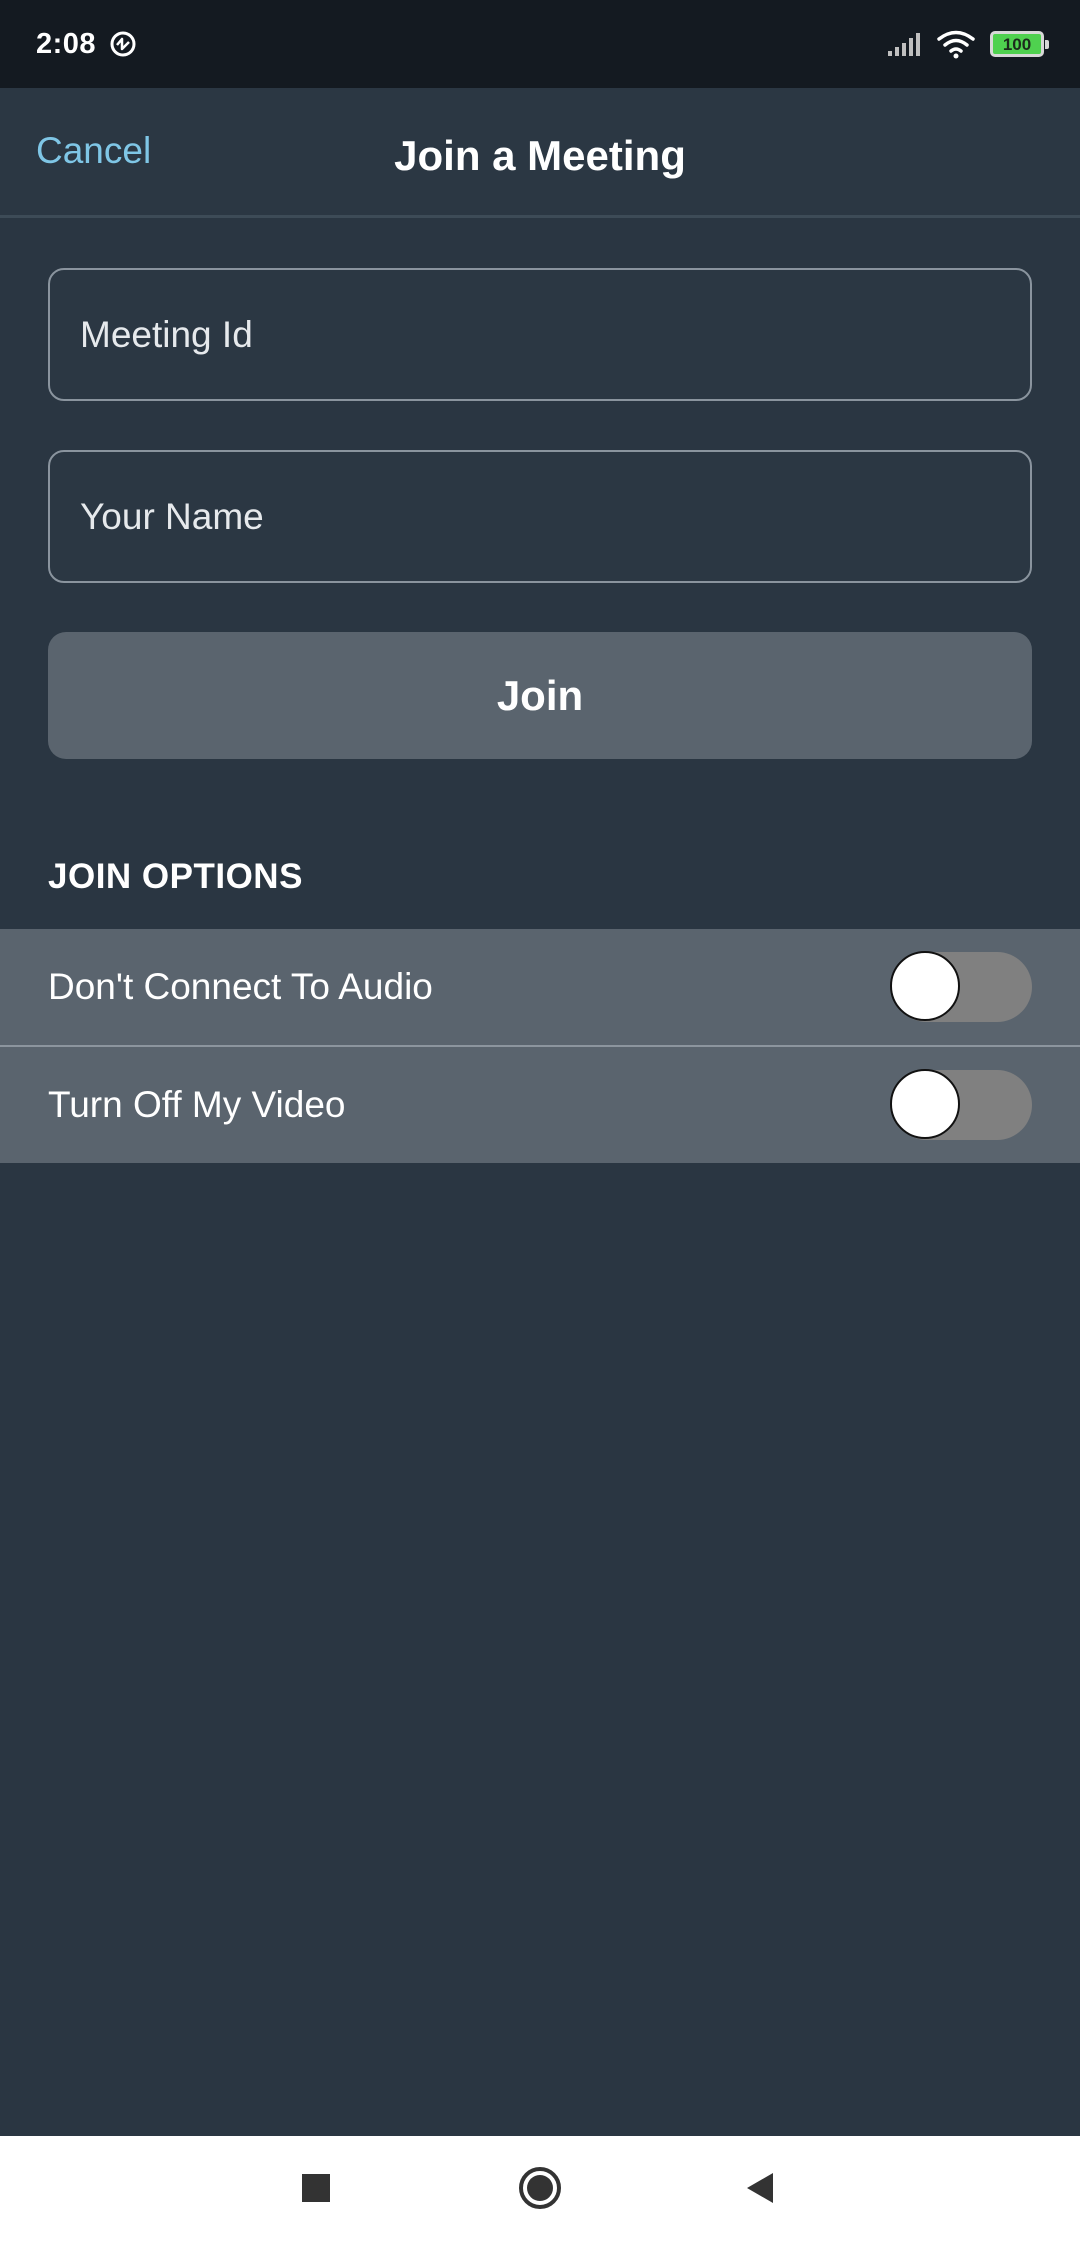 The width and height of the screenshot is (1080, 2246). I want to click on name-input, so click(540, 516).